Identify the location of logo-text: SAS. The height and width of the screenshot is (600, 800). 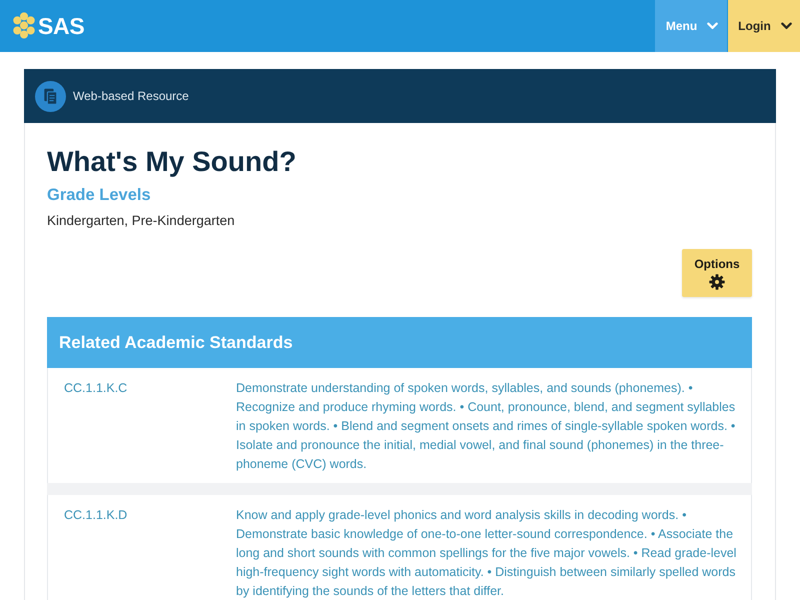
(61, 26).